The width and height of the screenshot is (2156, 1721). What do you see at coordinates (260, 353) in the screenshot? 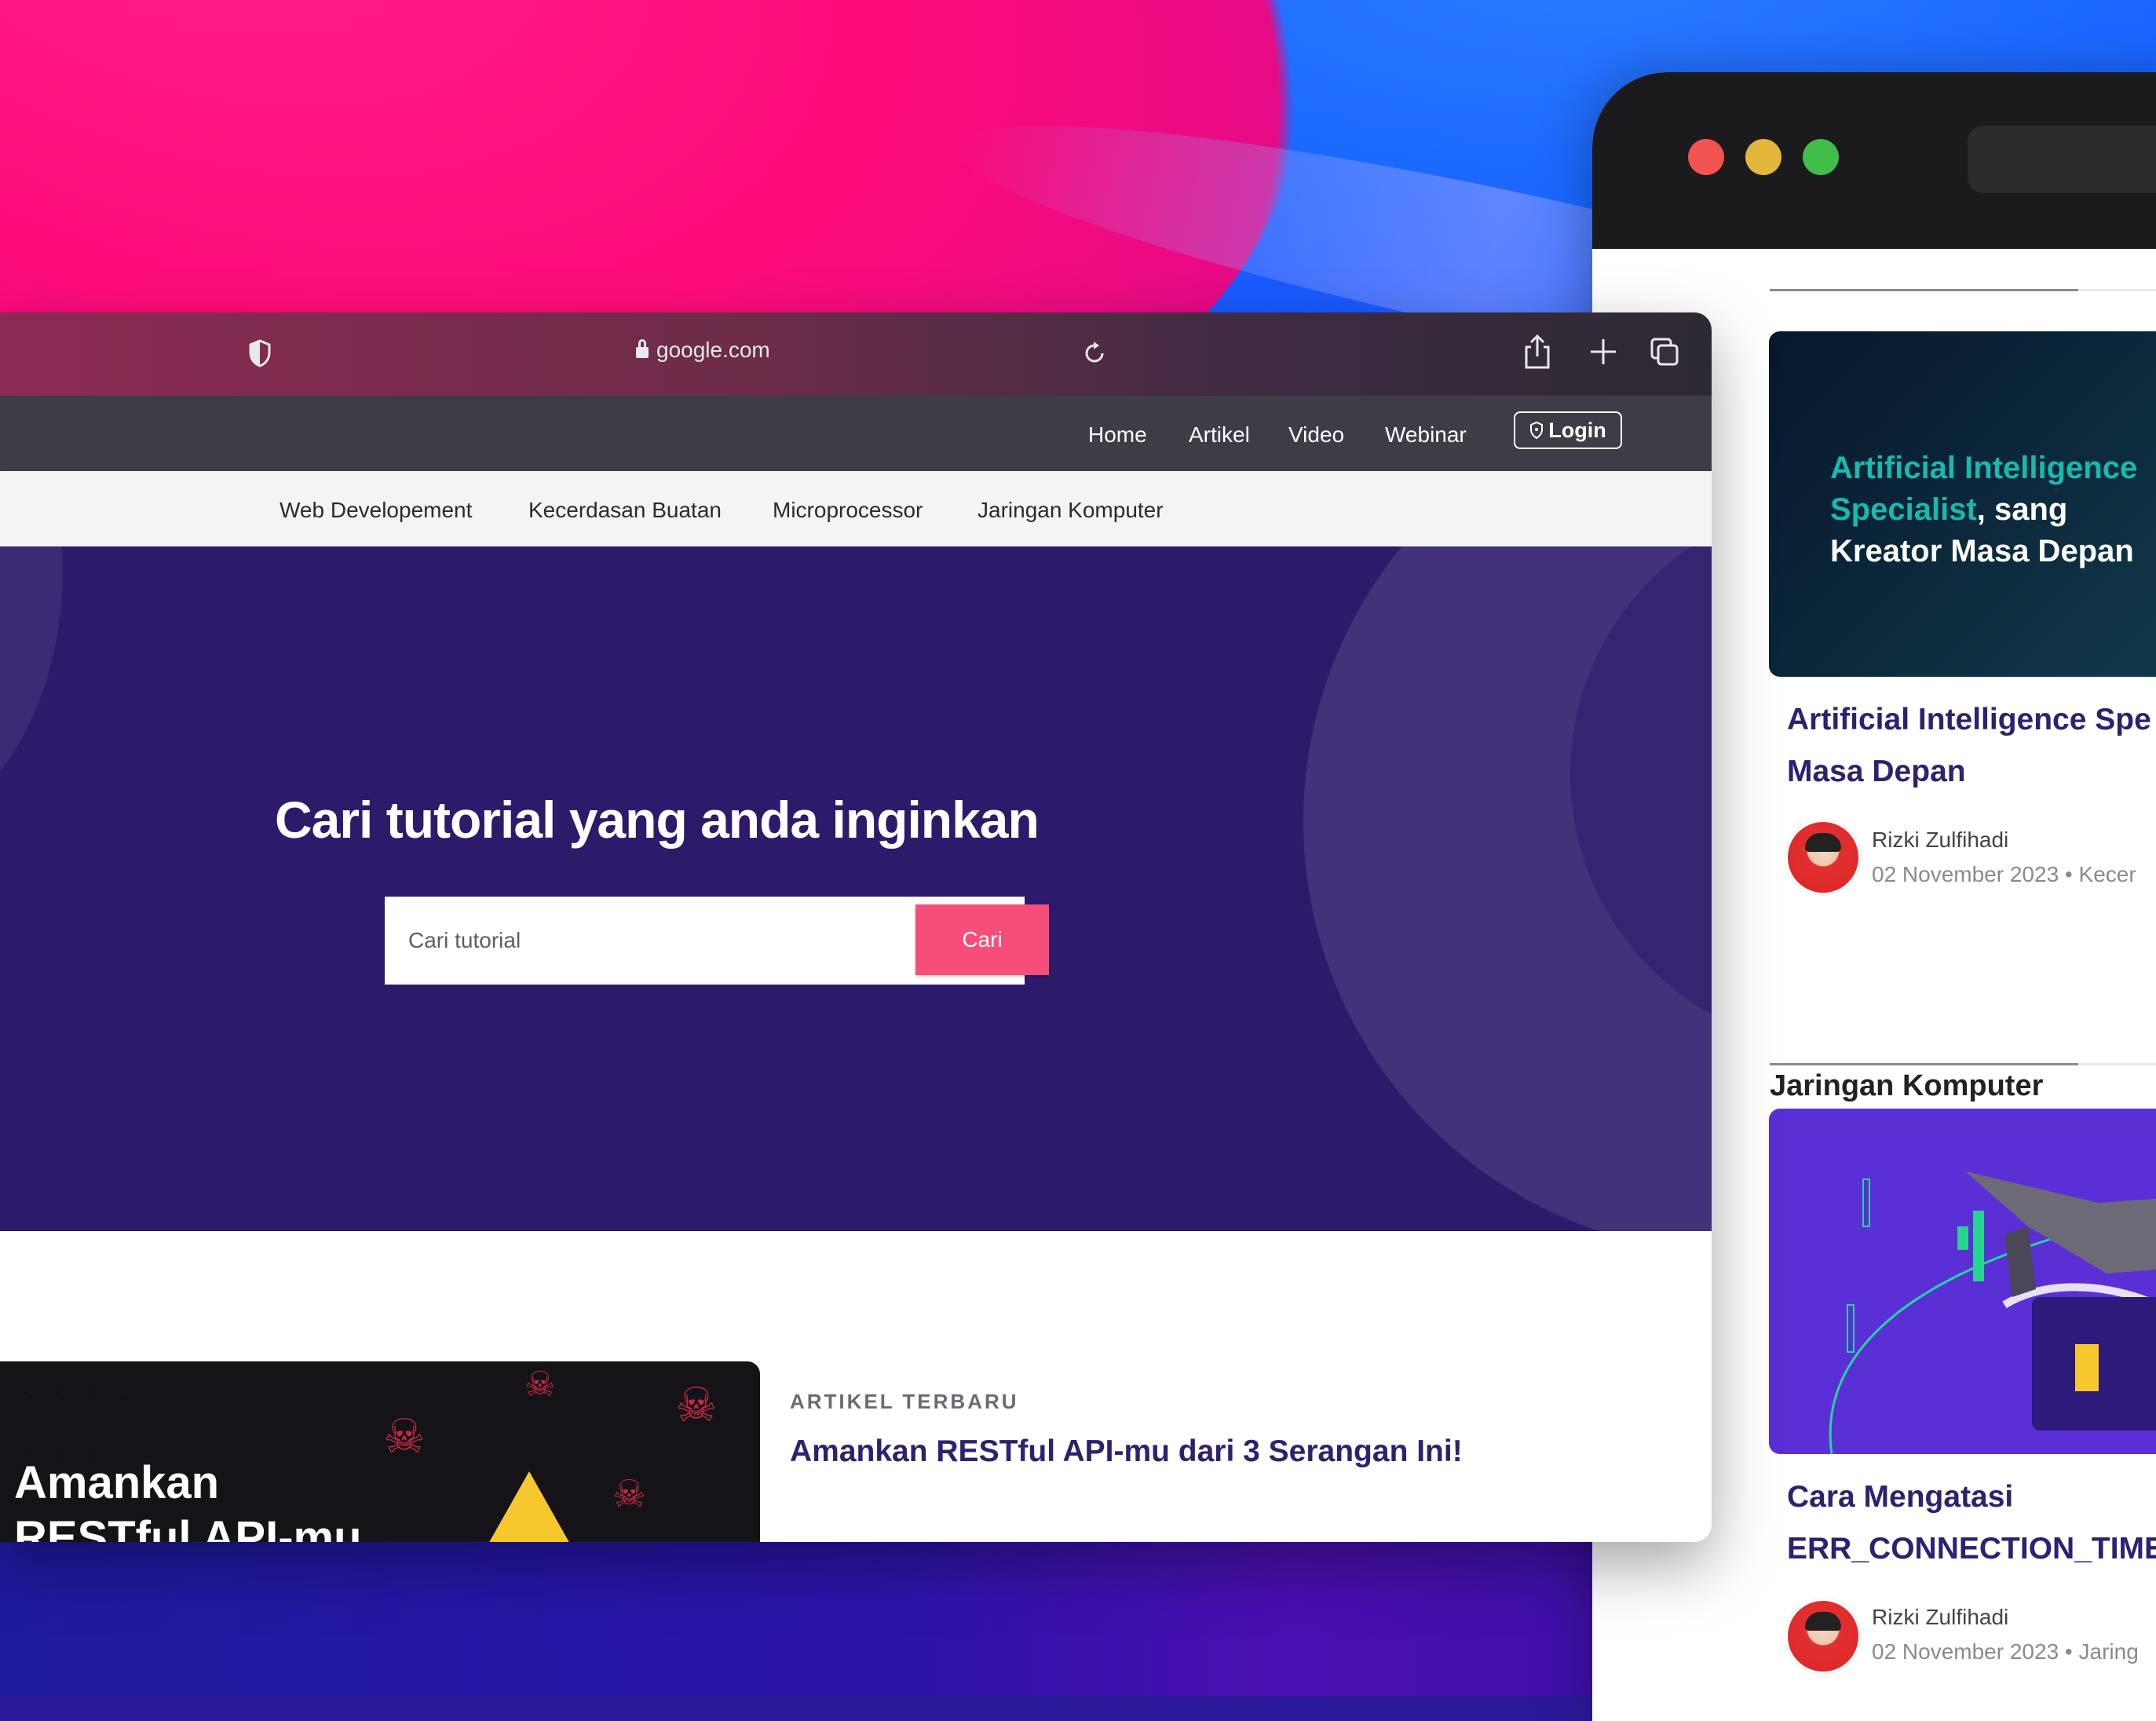
I see `shield-icon` at bounding box center [260, 353].